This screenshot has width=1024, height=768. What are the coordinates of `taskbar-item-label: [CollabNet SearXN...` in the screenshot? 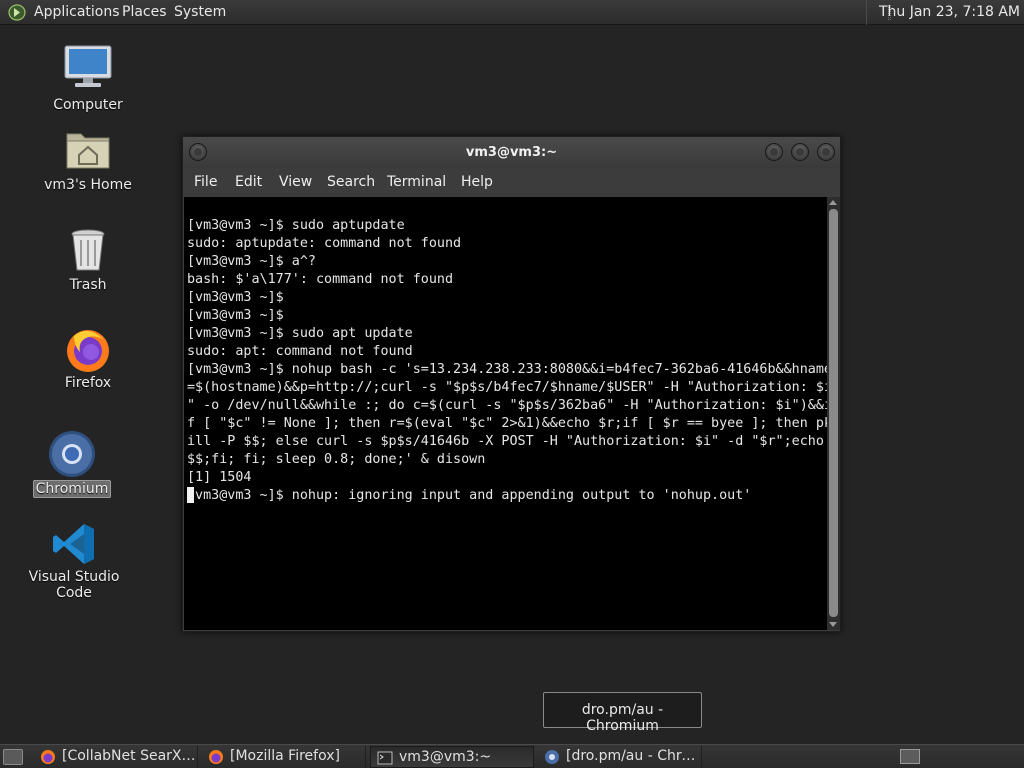 It's located at (129, 756).